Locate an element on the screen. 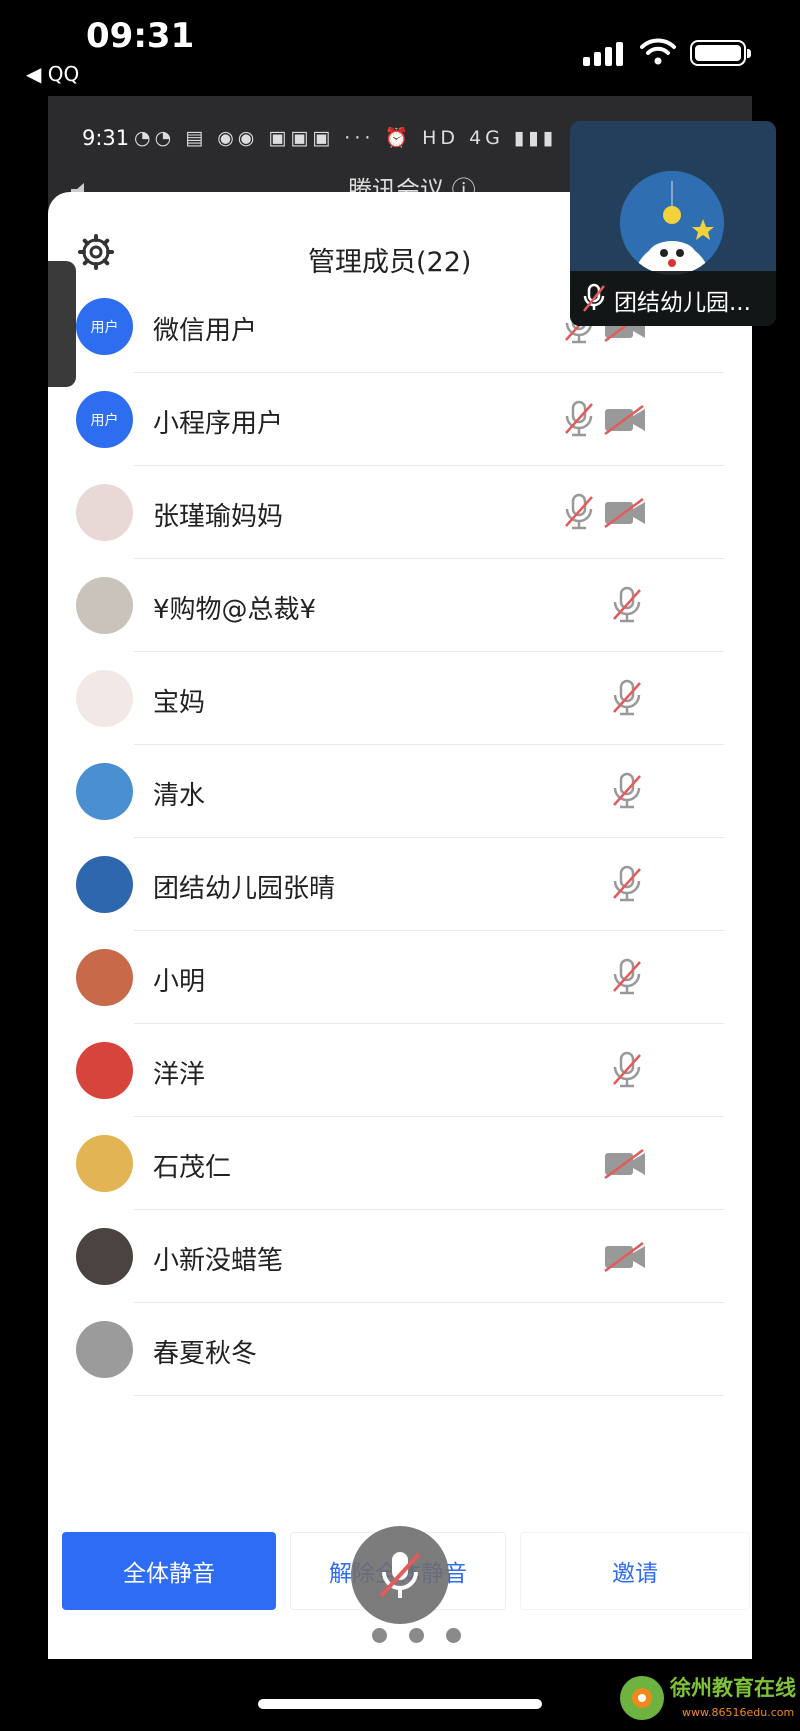  side-handle is located at coordinates (62, 324).